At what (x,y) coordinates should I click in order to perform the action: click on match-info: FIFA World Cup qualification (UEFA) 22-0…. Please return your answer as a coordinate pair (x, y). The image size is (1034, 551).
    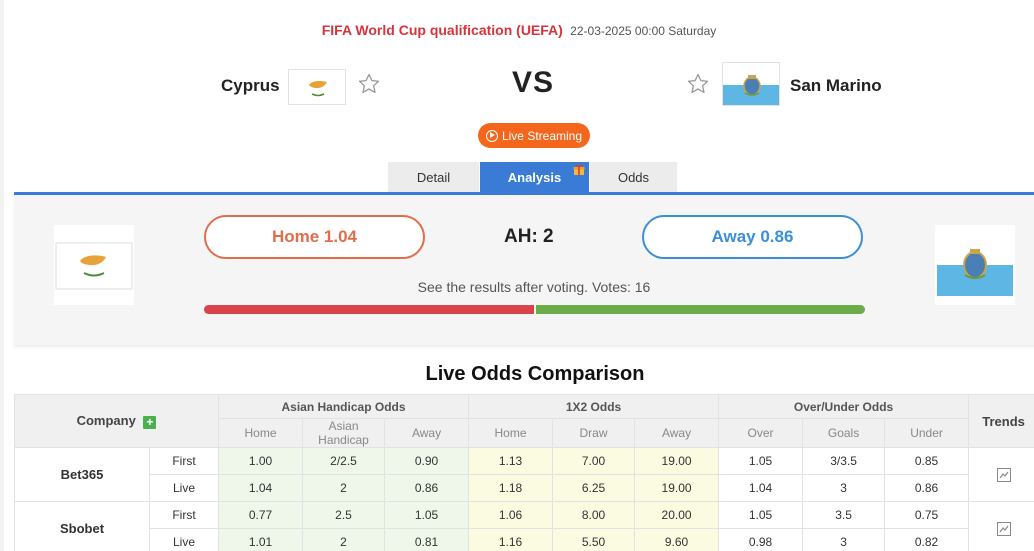
    Looking at the image, I should click on (519, 30).